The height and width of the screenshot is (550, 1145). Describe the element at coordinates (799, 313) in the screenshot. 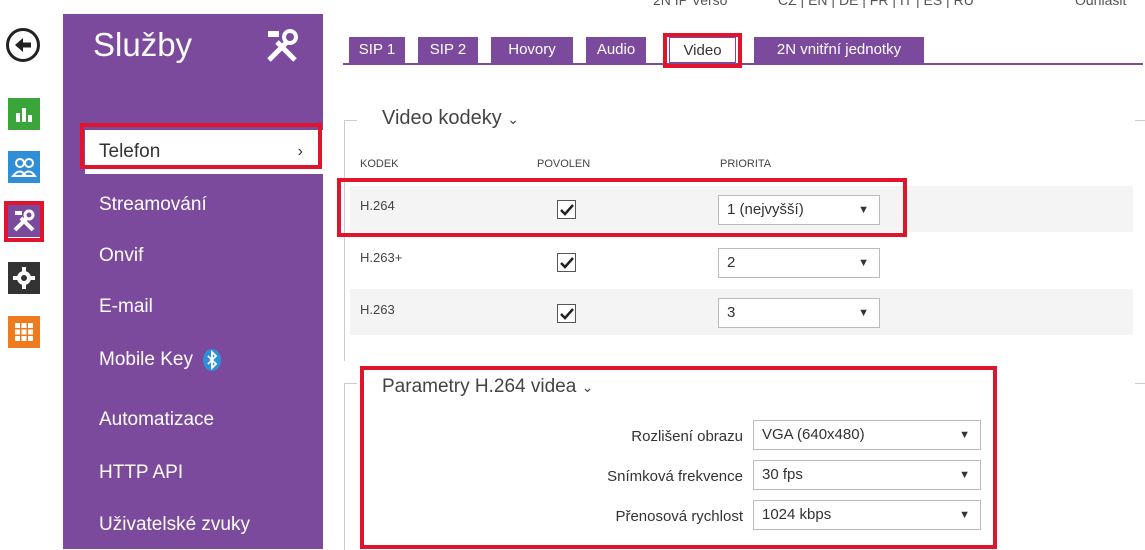

I see `codec-priority-select: 3 ▼` at that location.